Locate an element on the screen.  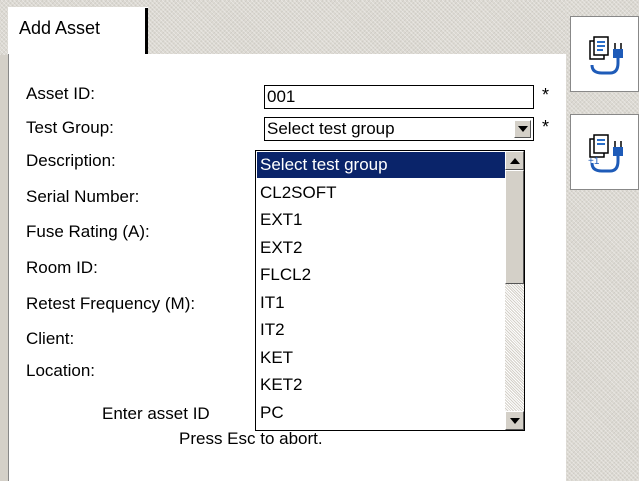
dropdown-option: IT1 is located at coordinates (381, 303).